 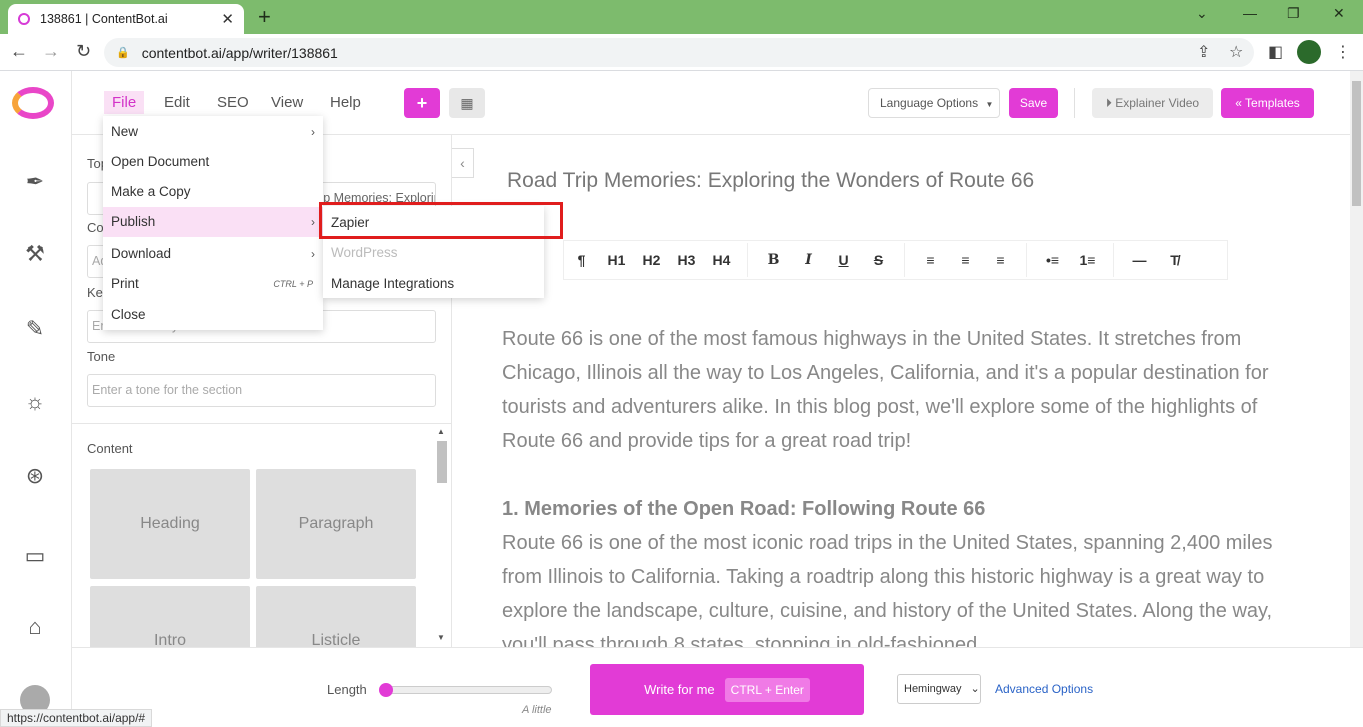 What do you see at coordinates (233, 102) in the screenshot?
I see `menu-seo: SEO` at bounding box center [233, 102].